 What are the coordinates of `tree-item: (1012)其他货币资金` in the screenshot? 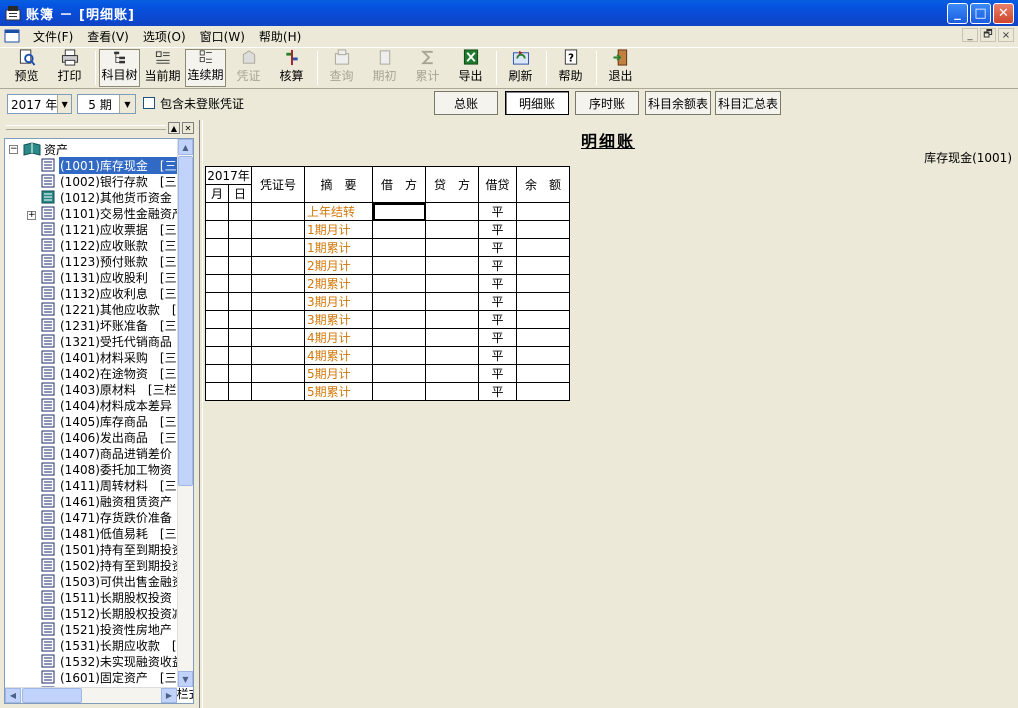 It's located at (107, 197).